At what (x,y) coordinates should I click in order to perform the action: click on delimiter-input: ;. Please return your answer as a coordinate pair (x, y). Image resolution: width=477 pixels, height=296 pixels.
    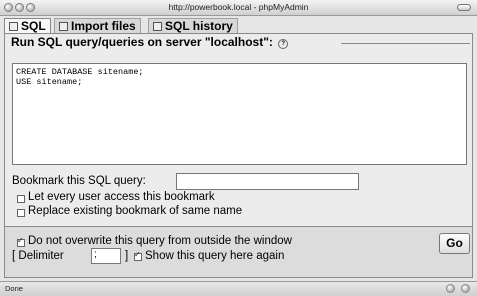
    Looking at the image, I should click on (106, 256).